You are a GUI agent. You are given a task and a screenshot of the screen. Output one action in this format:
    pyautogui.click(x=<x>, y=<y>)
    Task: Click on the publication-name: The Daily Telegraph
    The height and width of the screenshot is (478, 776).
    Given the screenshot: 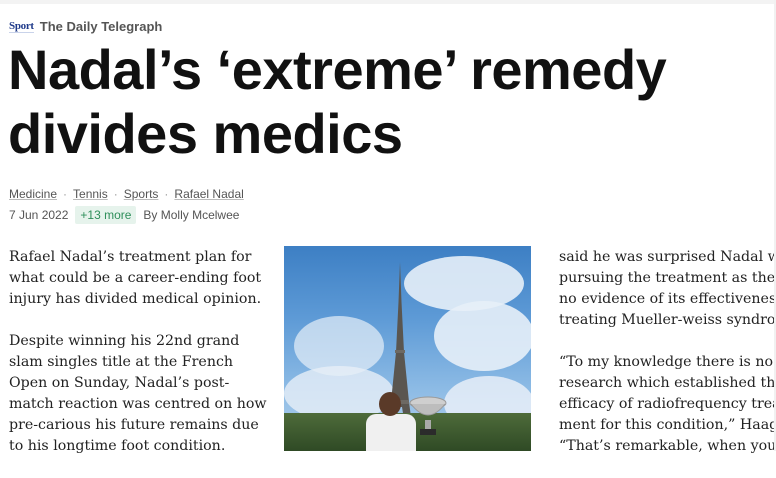 What is the action you would take?
    pyautogui.click(x=101, y=26)
    